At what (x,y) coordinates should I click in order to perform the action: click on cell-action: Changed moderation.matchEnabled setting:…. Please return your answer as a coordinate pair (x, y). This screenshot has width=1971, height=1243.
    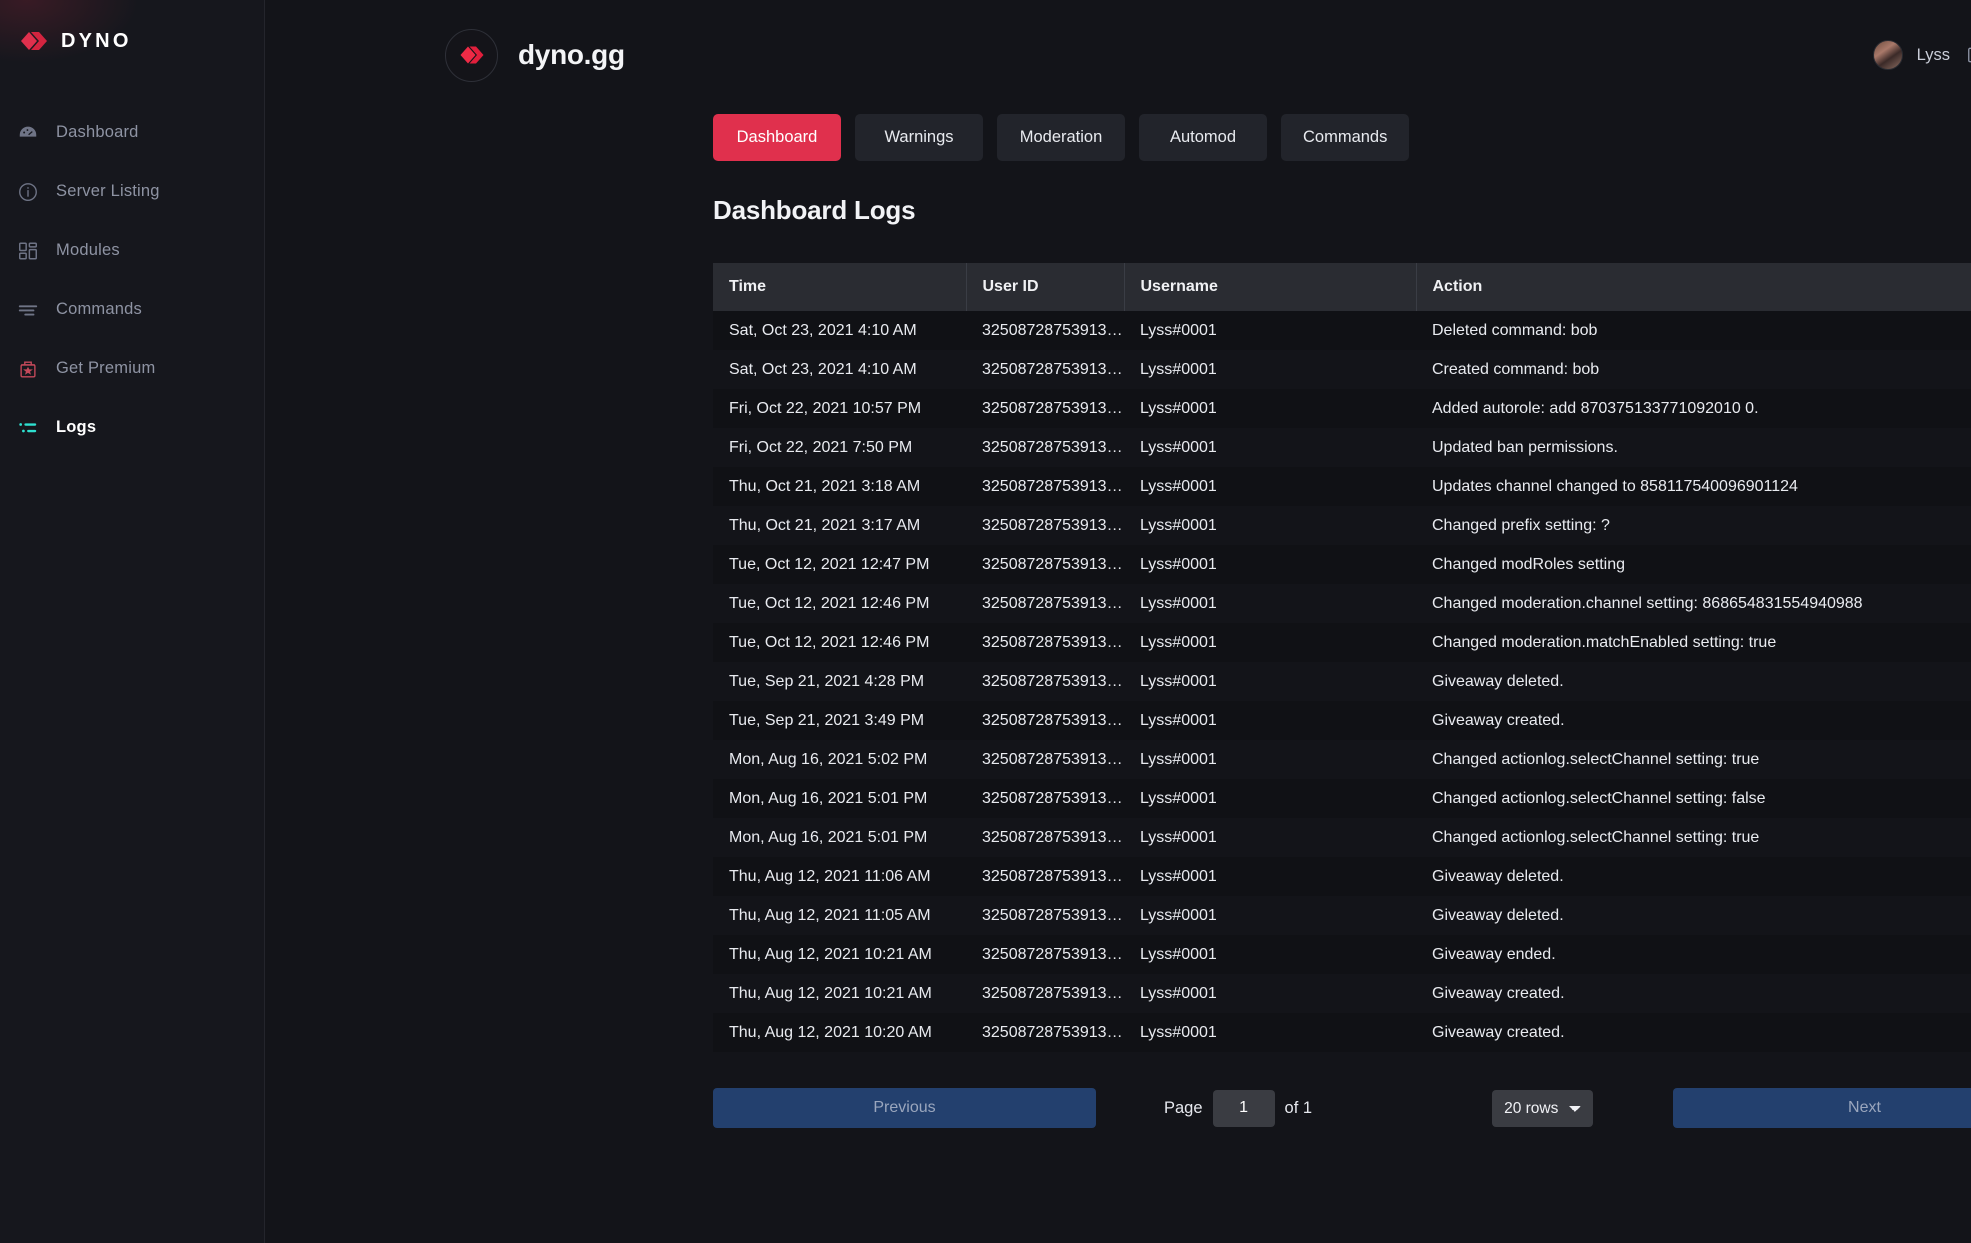
    Looking at the image, I should click on (1693, 642).